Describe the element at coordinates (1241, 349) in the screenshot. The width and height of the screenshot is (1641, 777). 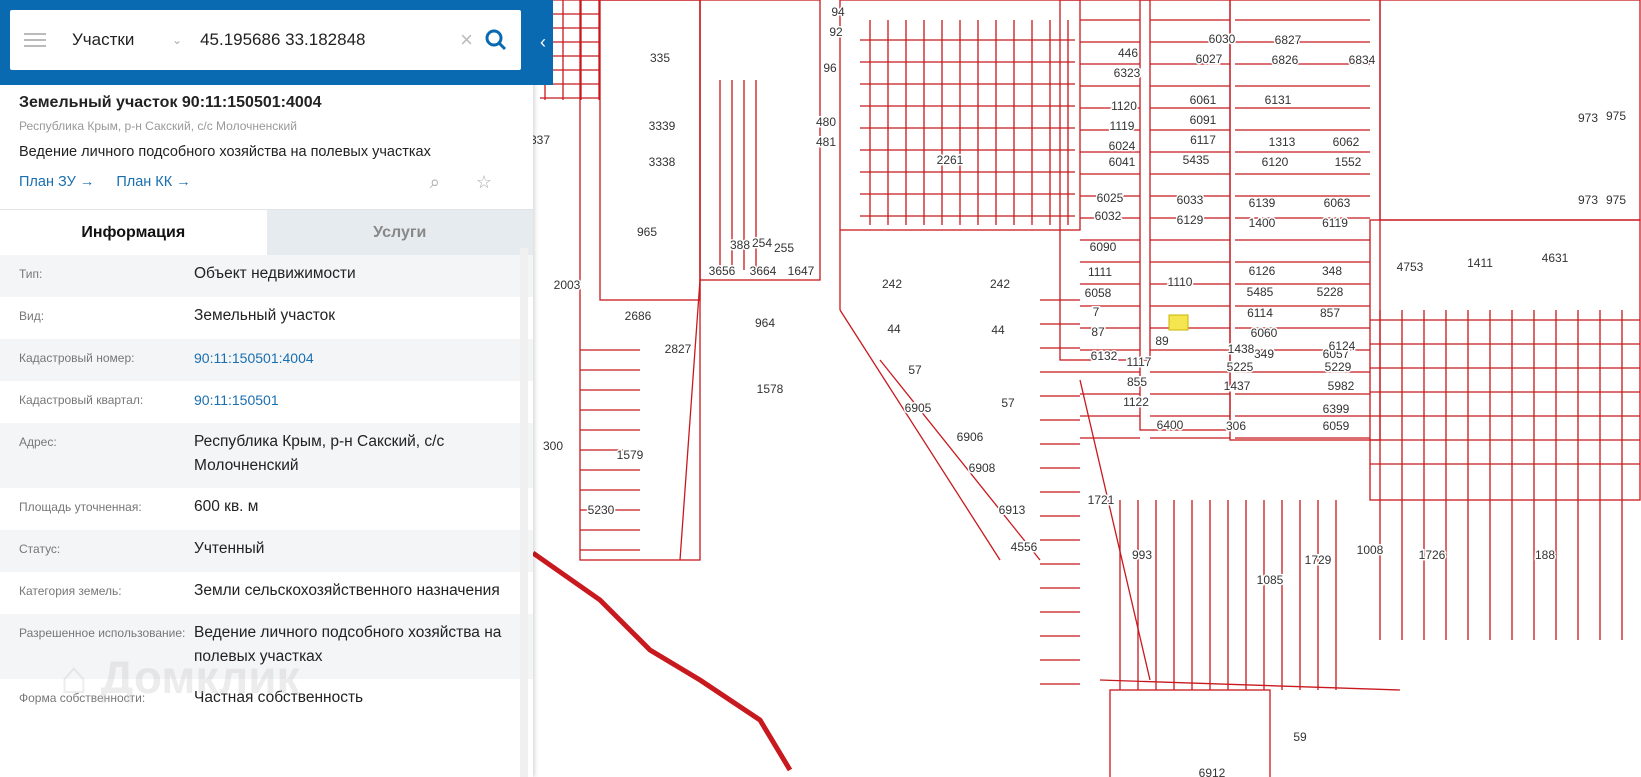
I see `parcel-number-label: 1438` at that location.